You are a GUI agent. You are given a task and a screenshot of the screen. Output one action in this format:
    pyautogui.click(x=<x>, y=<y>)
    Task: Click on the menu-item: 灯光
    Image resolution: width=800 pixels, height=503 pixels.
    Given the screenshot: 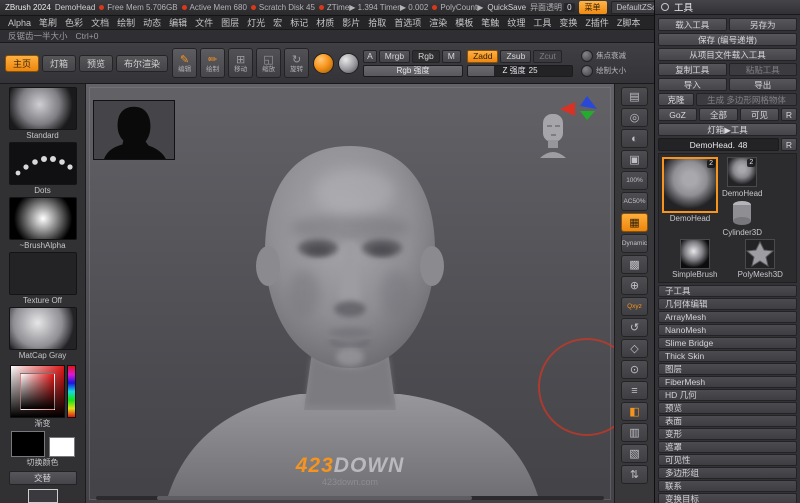 What is the action you would take?
    pyautogui.click(x=256, y=22)
    